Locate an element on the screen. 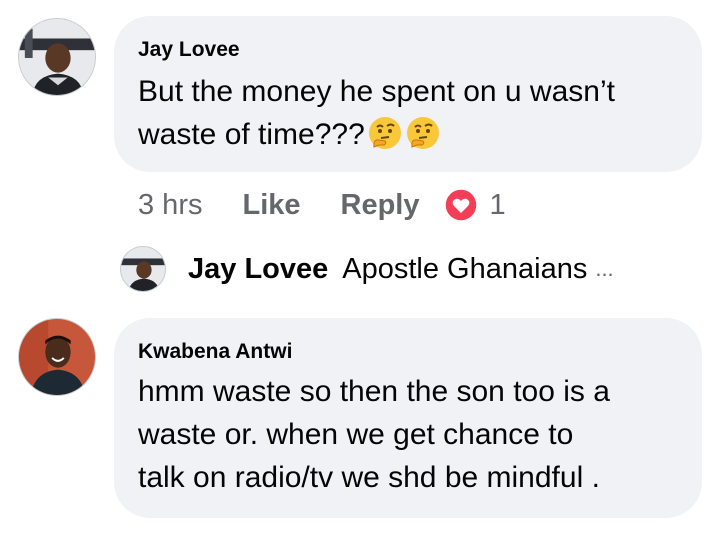 Image resolution: width=720 pixels, height=540 pixels. comment-text-line: But the money he spent on u wasn’t is located at coordinates (376, 91).